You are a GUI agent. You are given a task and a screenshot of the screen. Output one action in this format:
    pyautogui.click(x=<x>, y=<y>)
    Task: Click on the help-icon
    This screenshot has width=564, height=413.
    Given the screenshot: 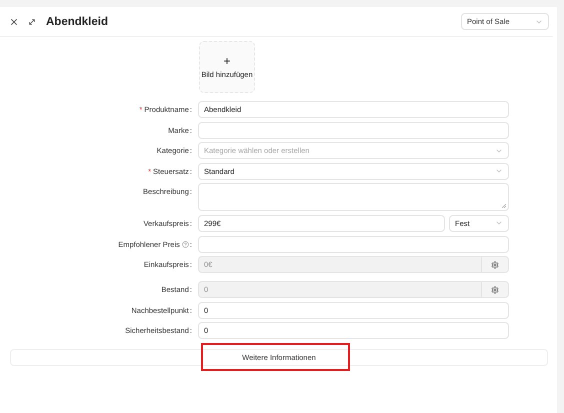 What is the action you would take?
    pyautogui.click(x=185, y=244)
    